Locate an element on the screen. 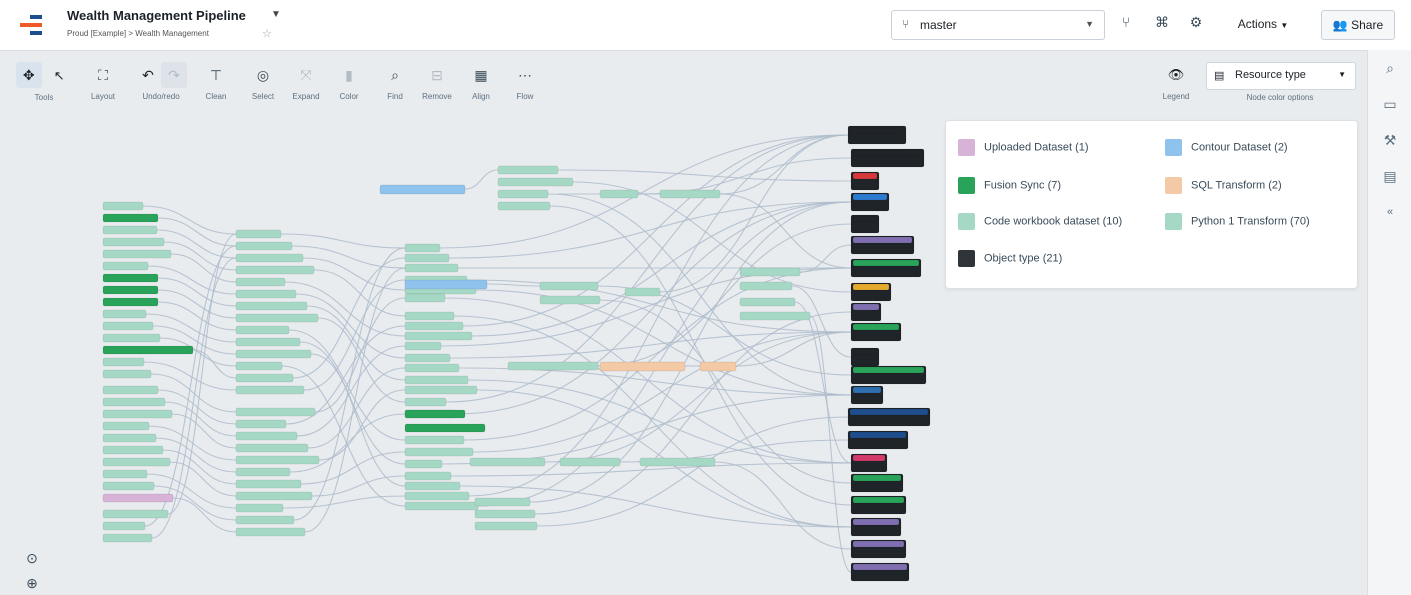  select-tool: ↖ is located at coordinates (59, 76).